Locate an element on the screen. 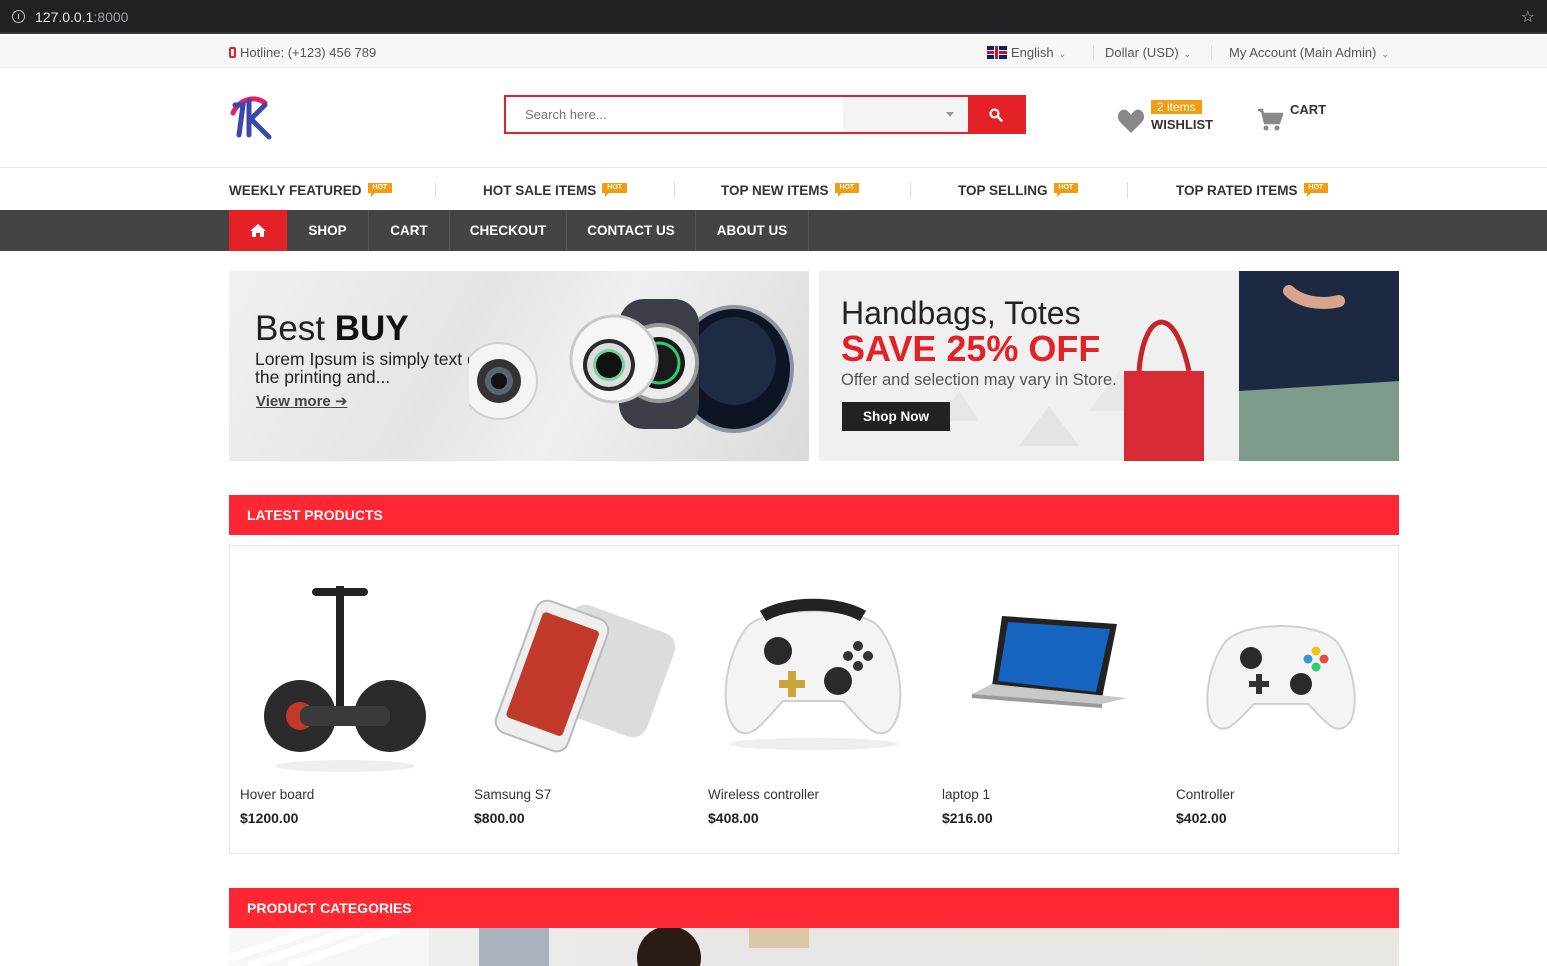  home-icon is located at coordinates (258, 230).